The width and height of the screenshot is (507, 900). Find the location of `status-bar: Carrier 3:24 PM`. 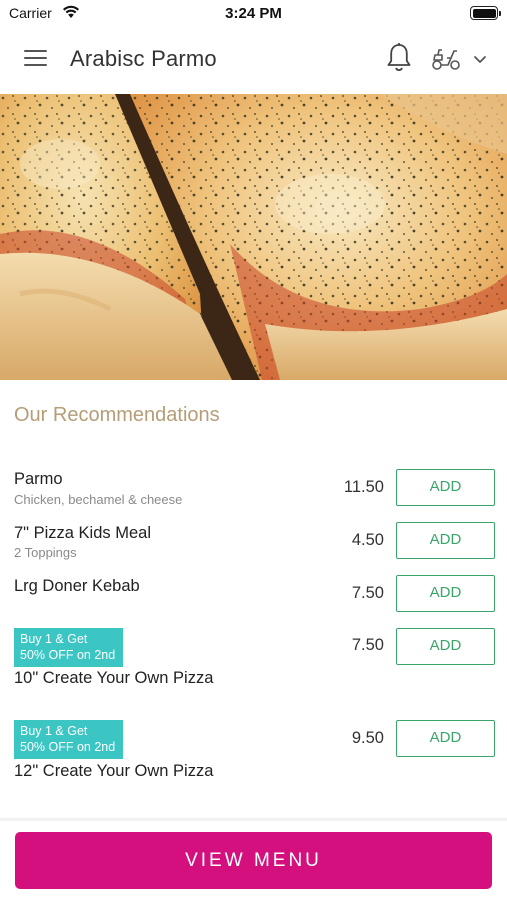

status-bar: Carrier 3:24 PM is located at coordinates (253, 13).